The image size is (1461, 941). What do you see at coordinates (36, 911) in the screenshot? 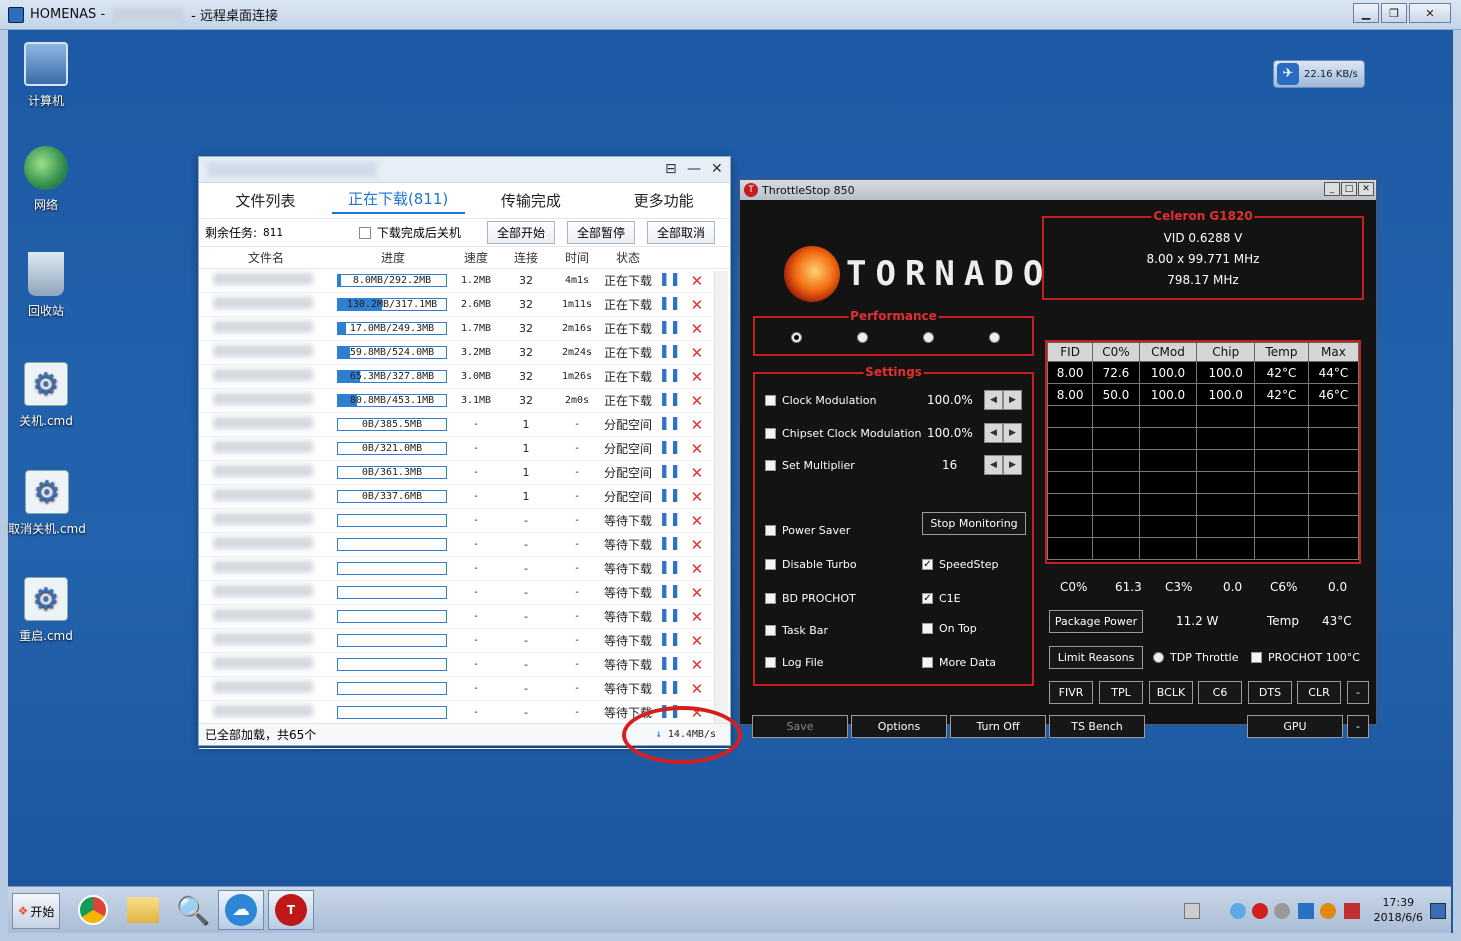
I see `start-button: ❖ 开始` at bounding box center [36, 911].